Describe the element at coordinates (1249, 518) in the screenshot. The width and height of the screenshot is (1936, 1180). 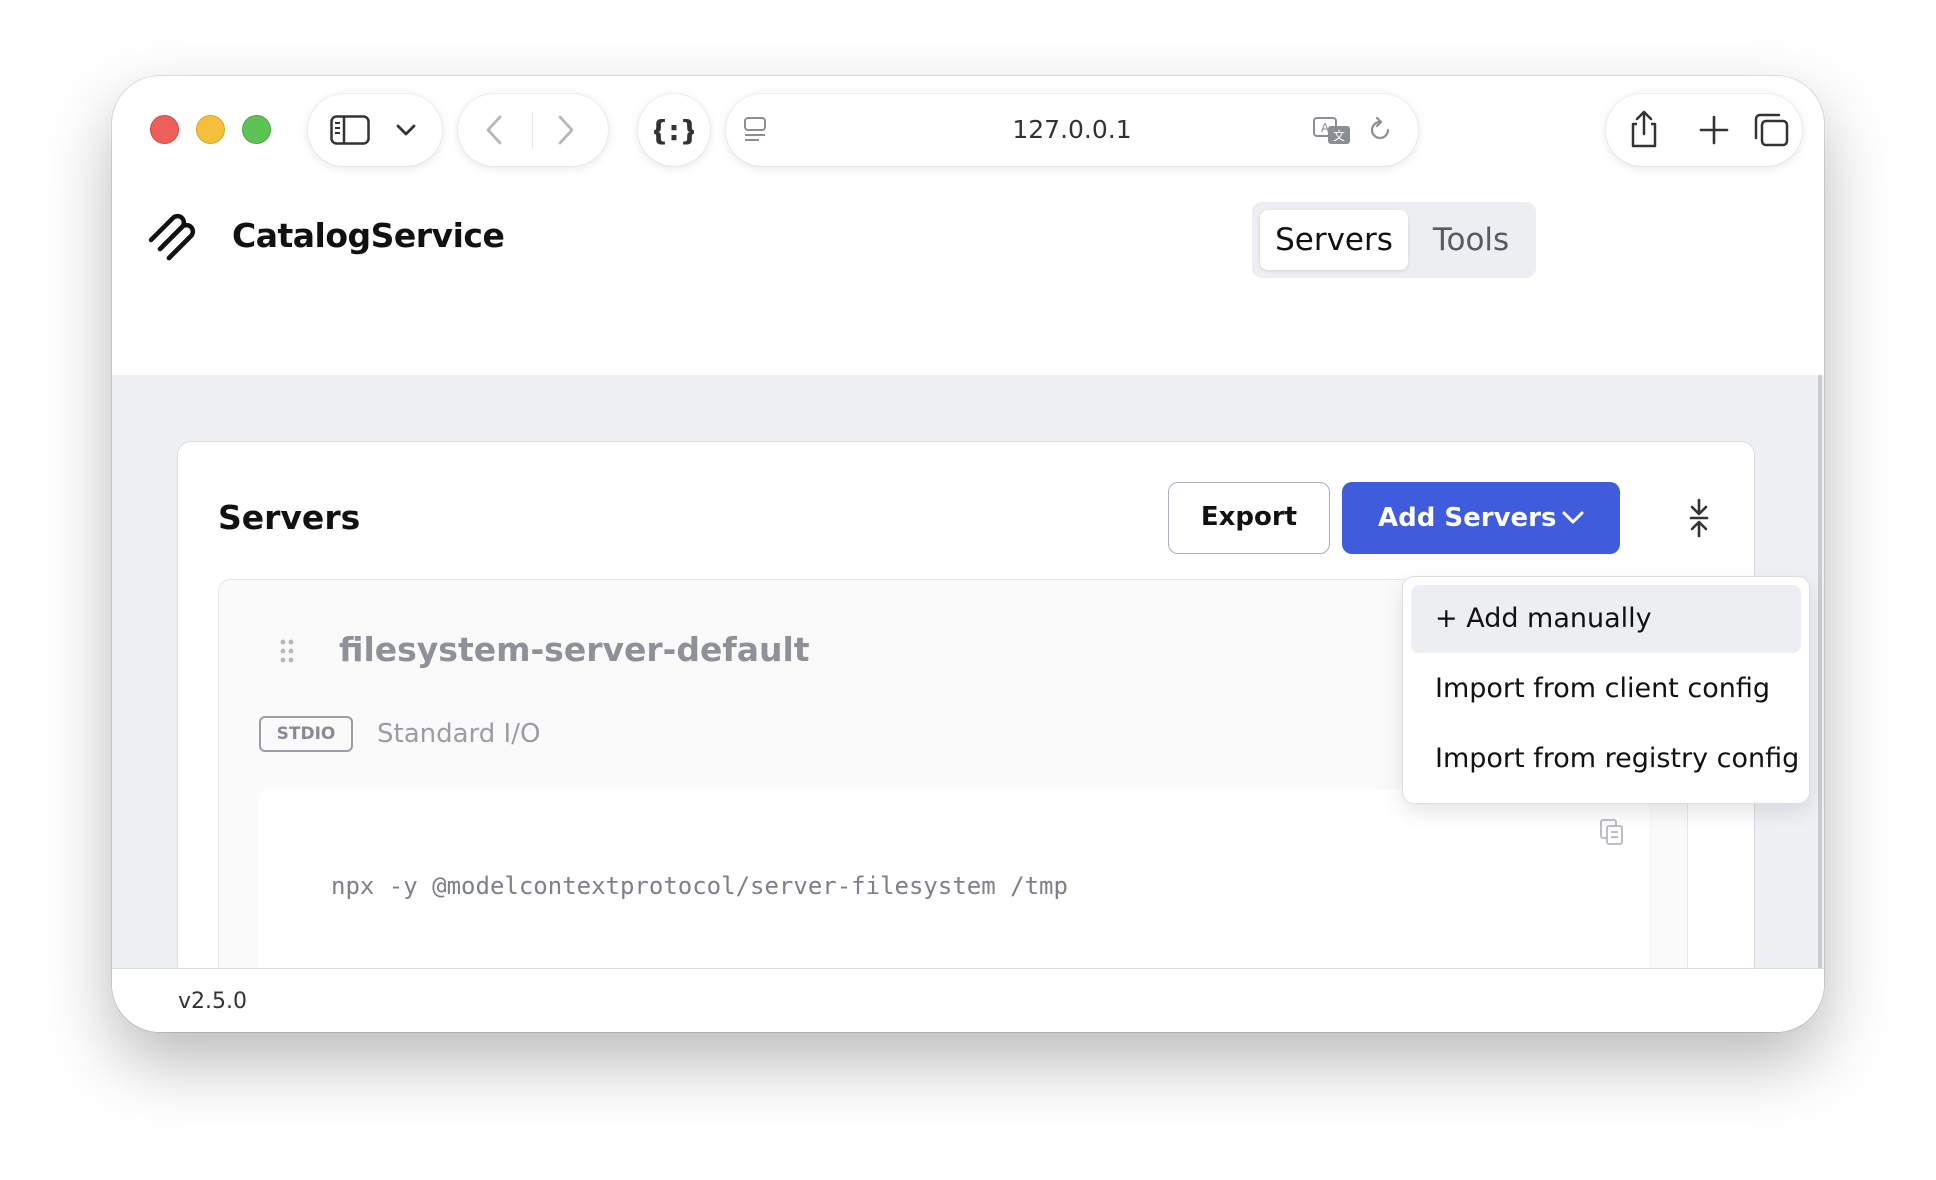
I see `export-button: Export` at that location.